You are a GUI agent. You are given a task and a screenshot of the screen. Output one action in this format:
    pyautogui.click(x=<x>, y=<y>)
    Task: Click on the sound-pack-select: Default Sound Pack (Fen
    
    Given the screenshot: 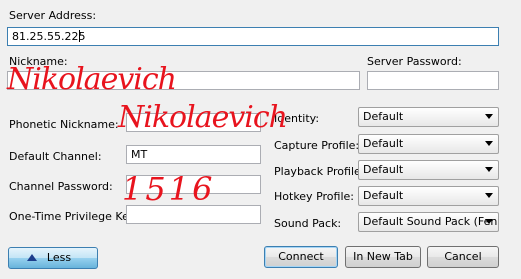 What is the action you would take?
    pyautogui.click(x=428, y=222)
    